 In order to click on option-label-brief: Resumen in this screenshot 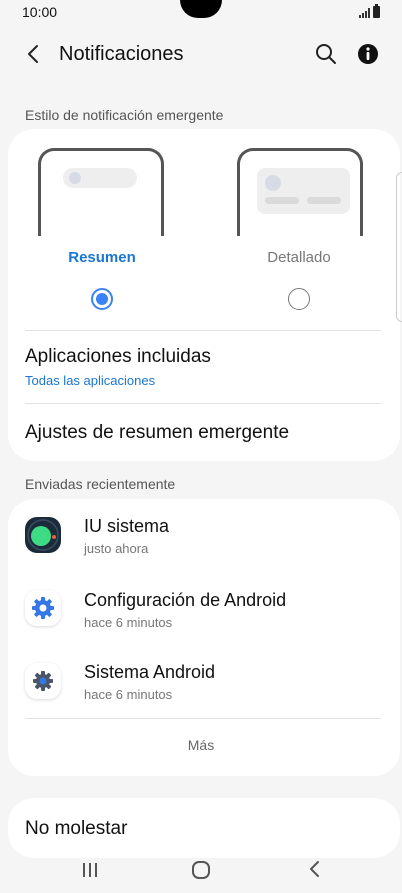, I will do `click(102, 257)`.